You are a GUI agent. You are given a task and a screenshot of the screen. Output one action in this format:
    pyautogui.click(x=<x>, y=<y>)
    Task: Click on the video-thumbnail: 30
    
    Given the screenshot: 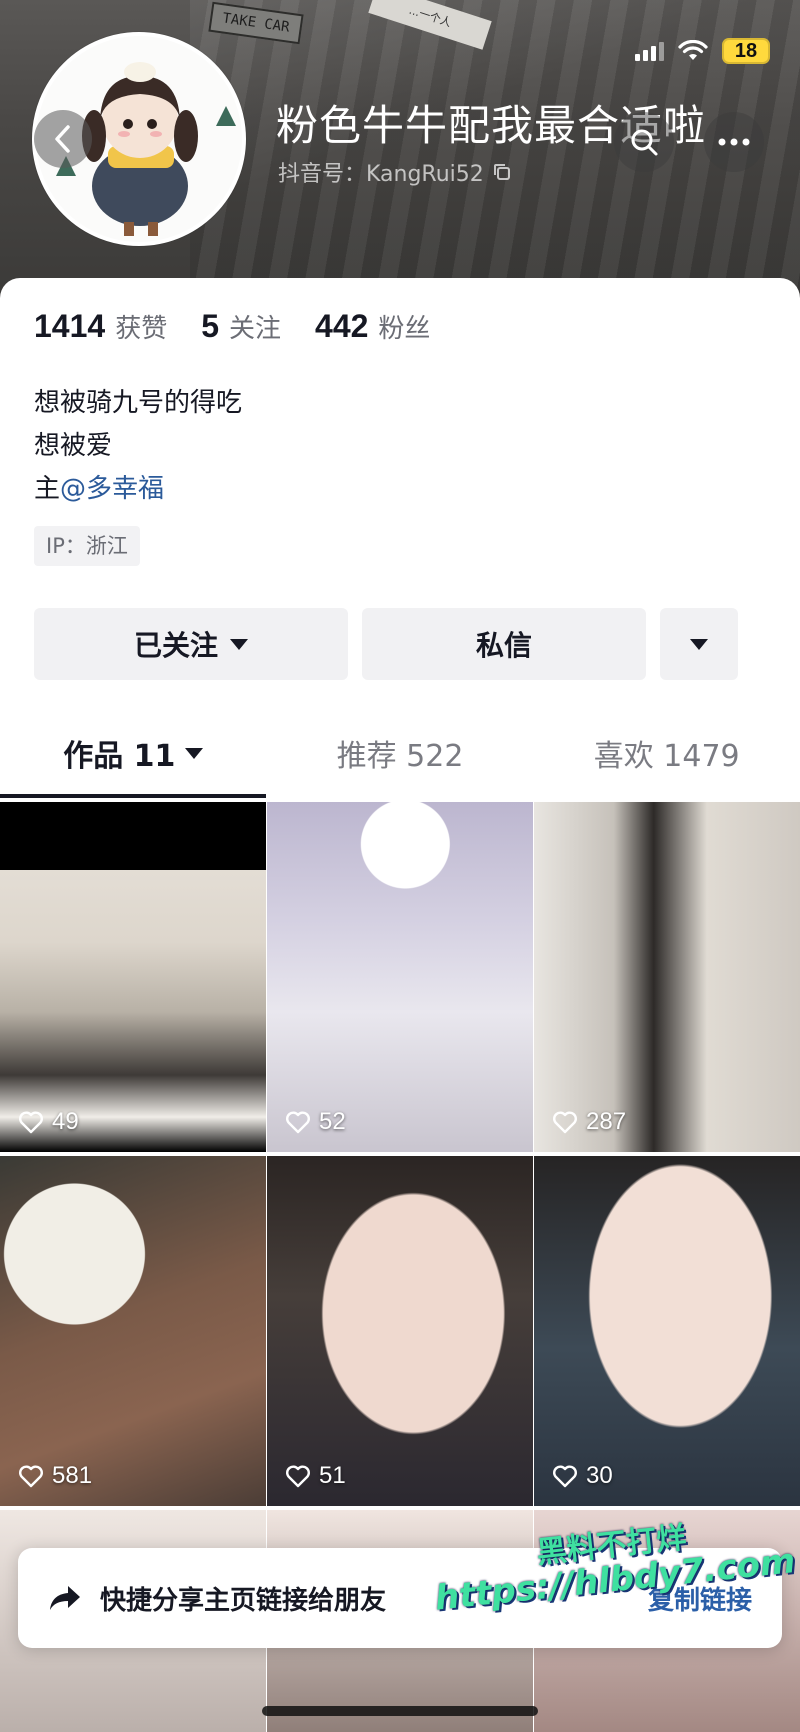 What is the action you would take?
    pyautogui.click(x=667, y=1331)
    